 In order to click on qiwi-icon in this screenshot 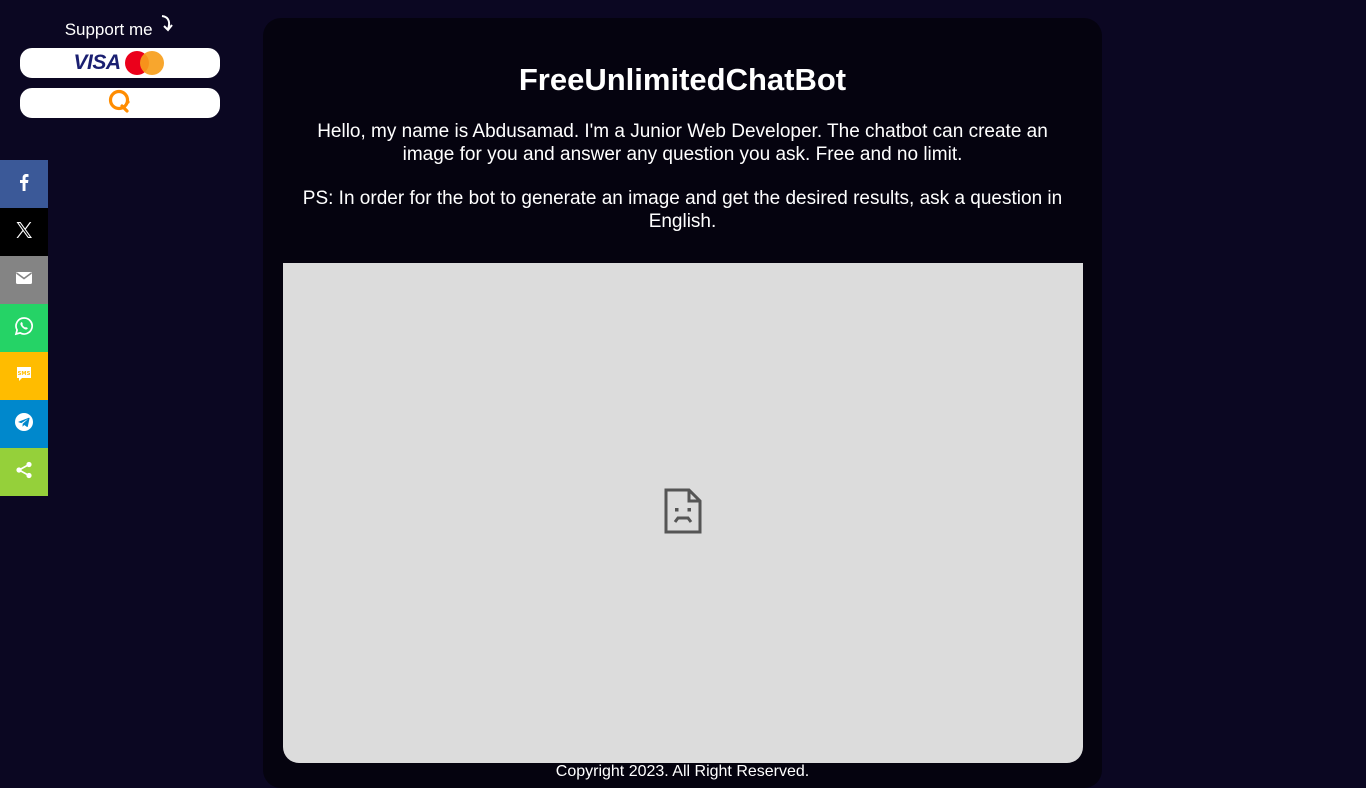, I will do `click(120, 103)`.